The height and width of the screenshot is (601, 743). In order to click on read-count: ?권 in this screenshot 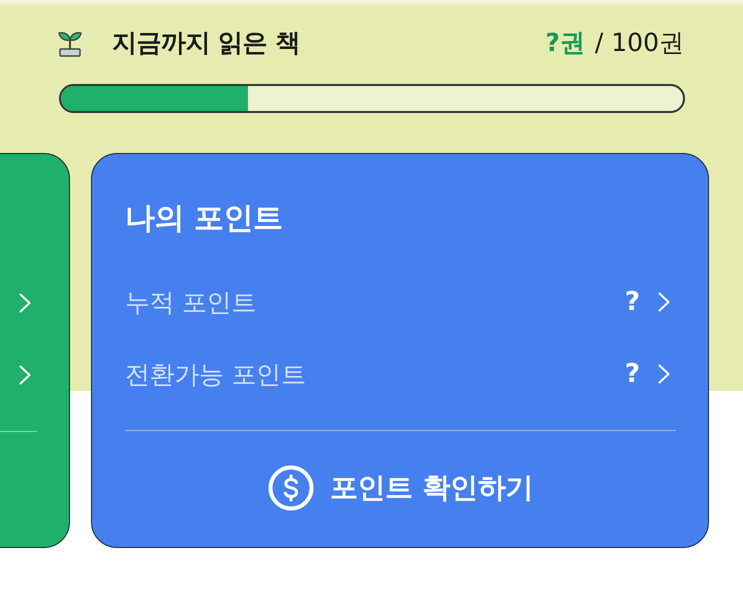, I will do `click(565, 42)`.